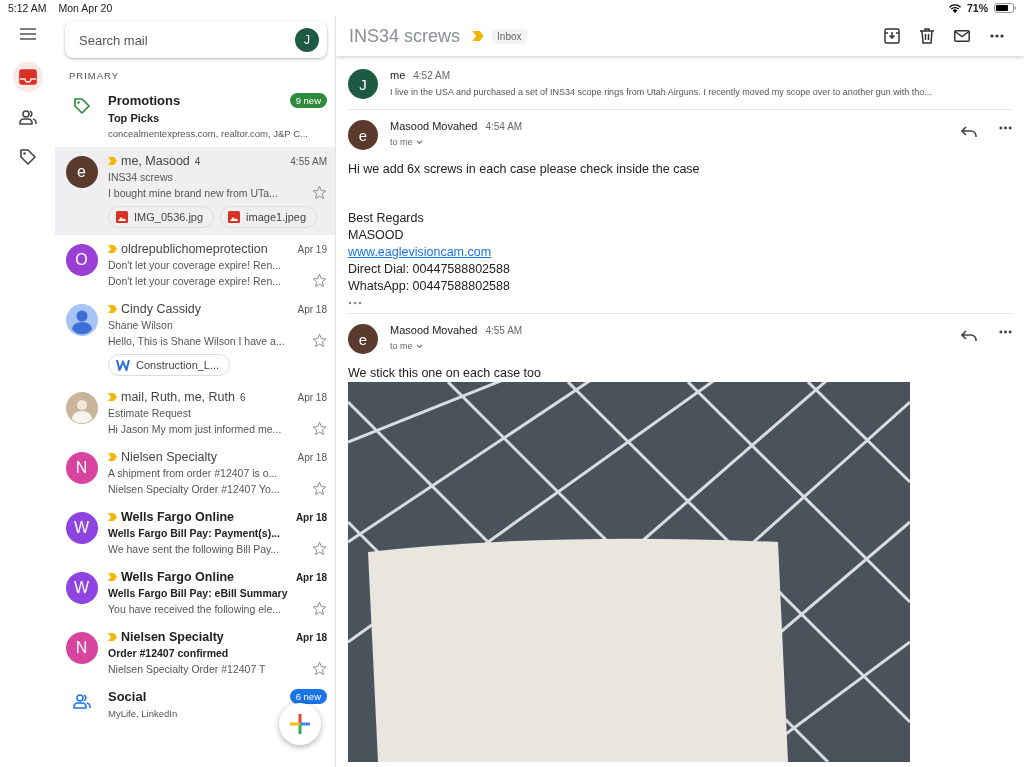 The image size is (1024, 767). Describe the element at coordinates (524, 169) in the screenshot. I see `message-body: Hi we add 6x screws in each case please check inside the case` at that location.